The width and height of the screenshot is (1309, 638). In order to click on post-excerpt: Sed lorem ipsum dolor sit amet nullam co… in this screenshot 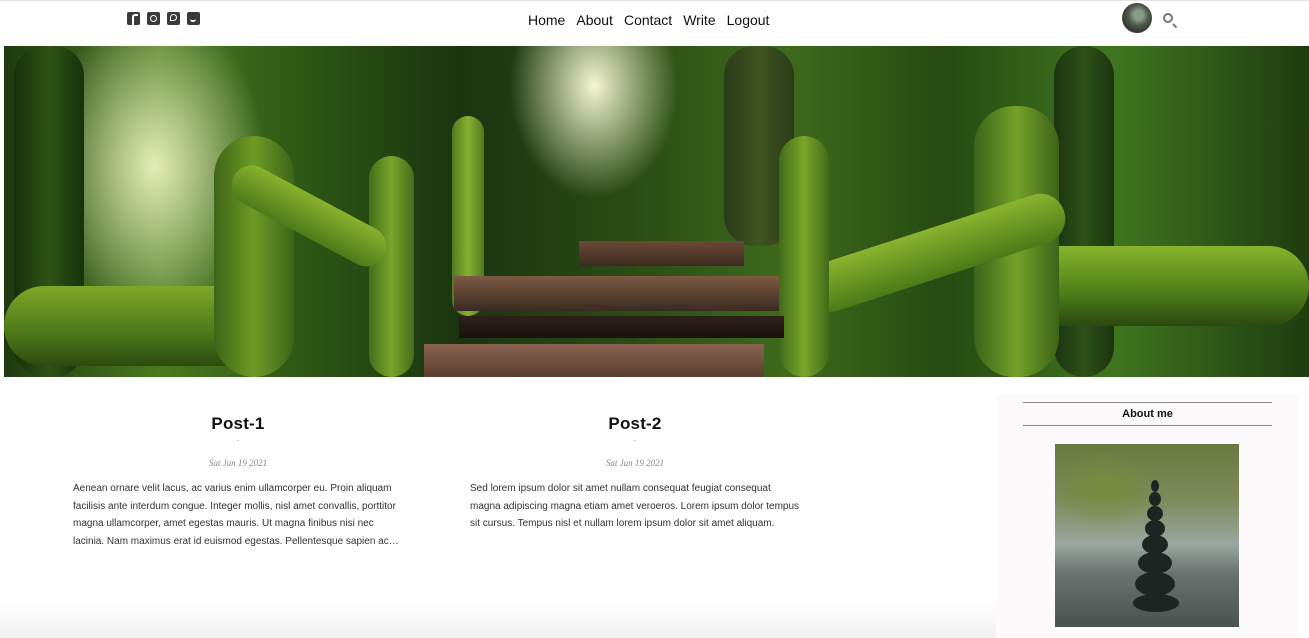, I will do `click(635, 506)`.